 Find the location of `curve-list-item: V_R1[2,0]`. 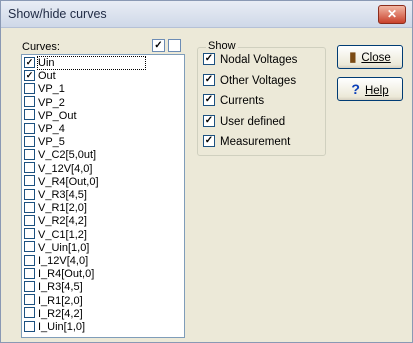

curve-list-item: V_R1[2,0] is located at coordinates (55, 208).